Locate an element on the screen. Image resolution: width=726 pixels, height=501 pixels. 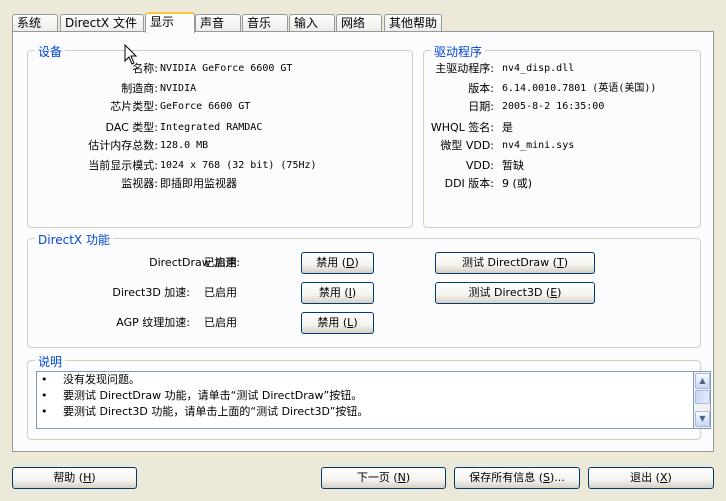
list-item: • 要测试 Direct3D 功能，请单击上面的“测试 Direct3D”按钮。 is located at coordinates (205, 411).